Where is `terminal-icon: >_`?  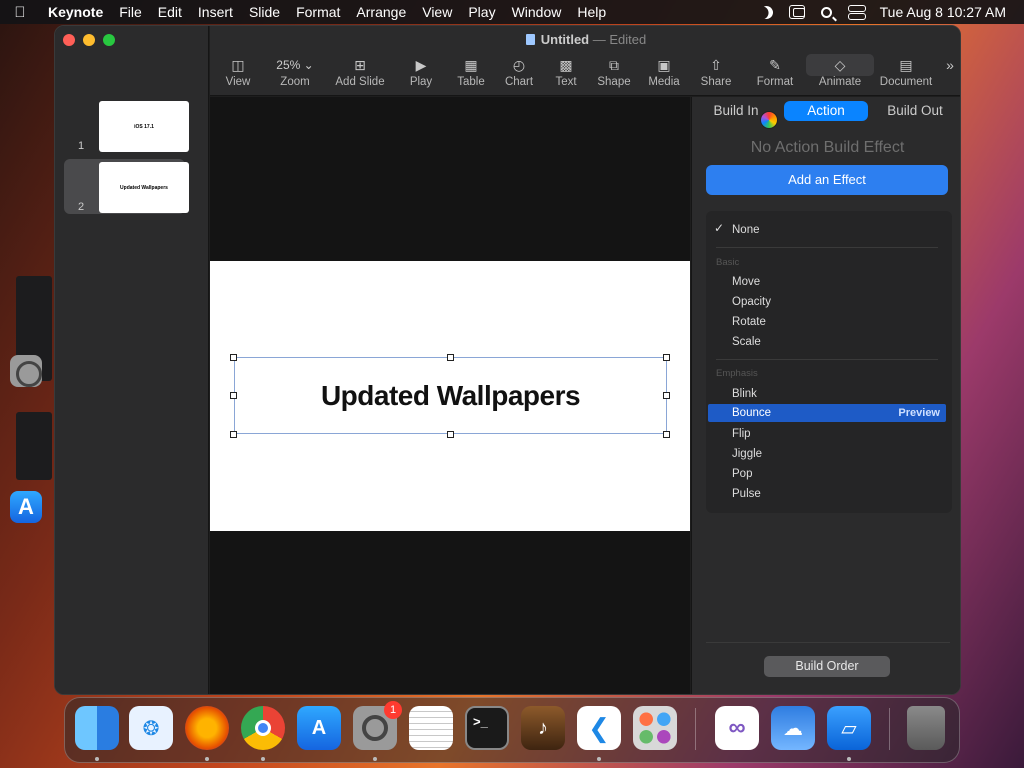
terminal-icon: >_ is located at coordinates (487, 728).